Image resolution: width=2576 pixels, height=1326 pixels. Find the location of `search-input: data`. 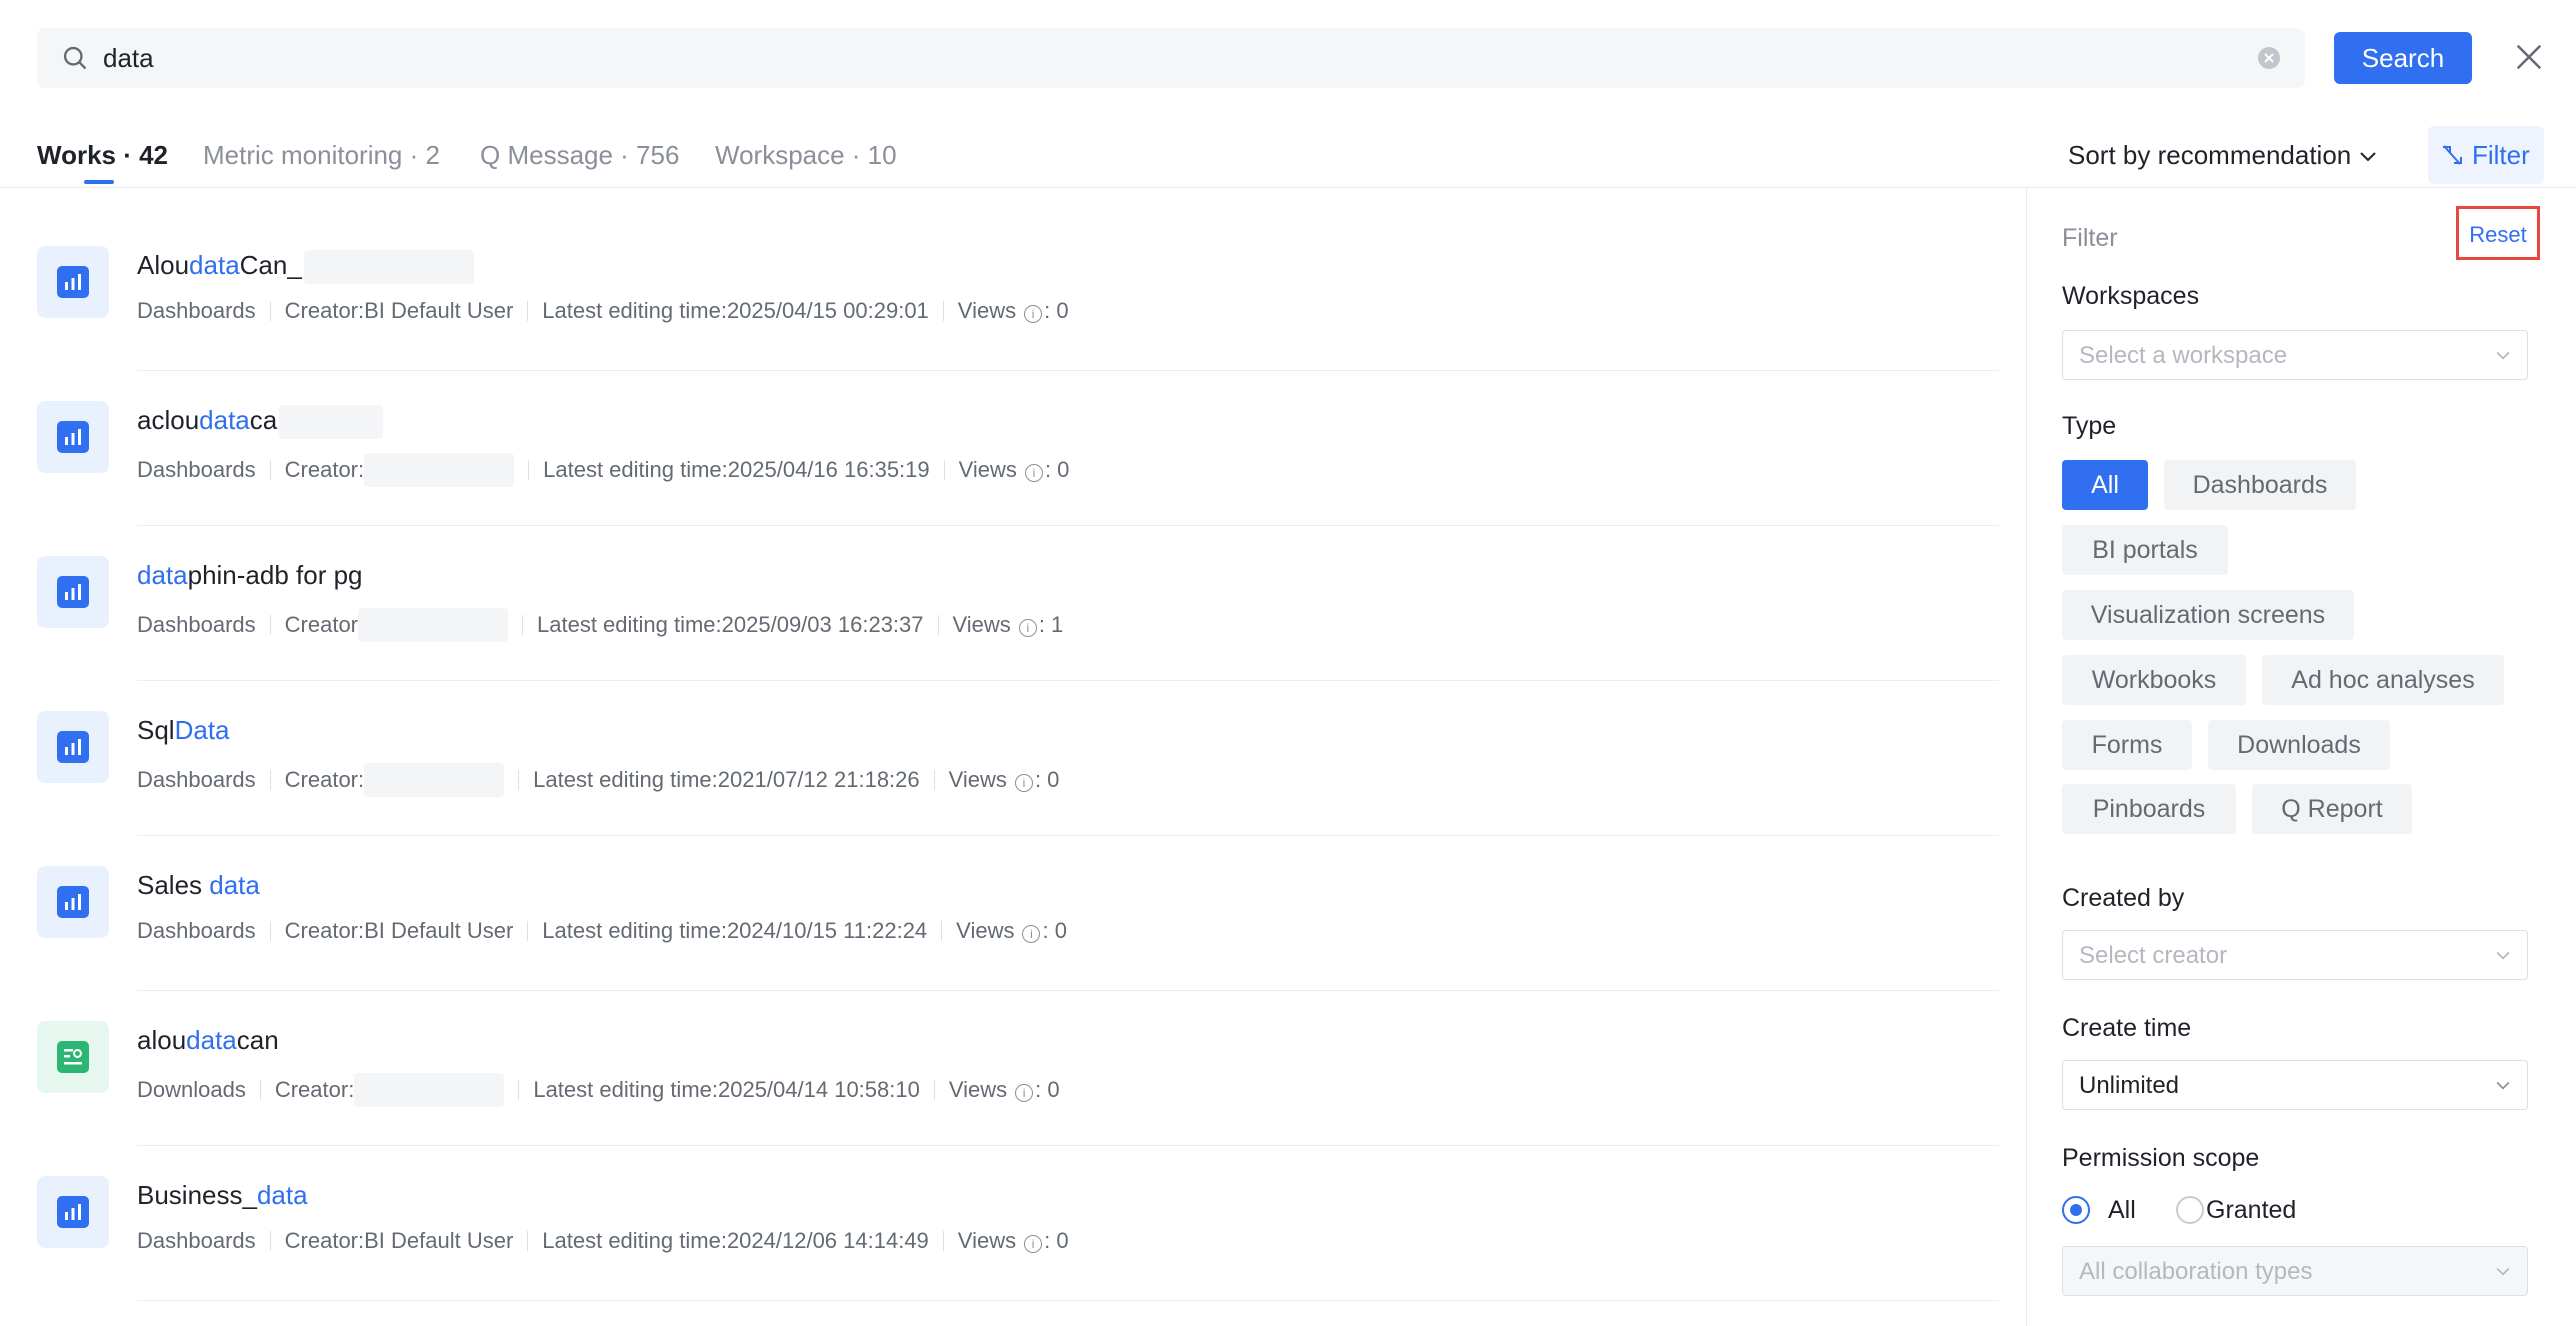

search-input: data is located at coordinates (128, 58).